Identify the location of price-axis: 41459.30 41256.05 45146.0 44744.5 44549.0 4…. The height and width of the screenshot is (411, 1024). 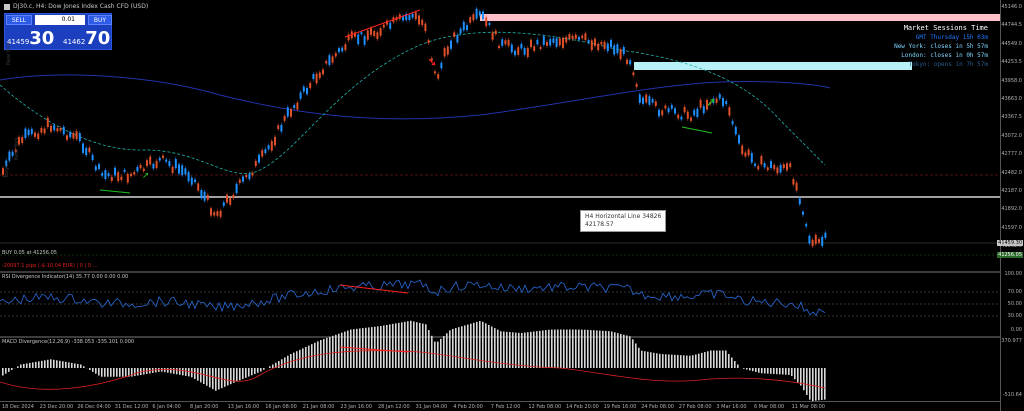
(1010, 205).